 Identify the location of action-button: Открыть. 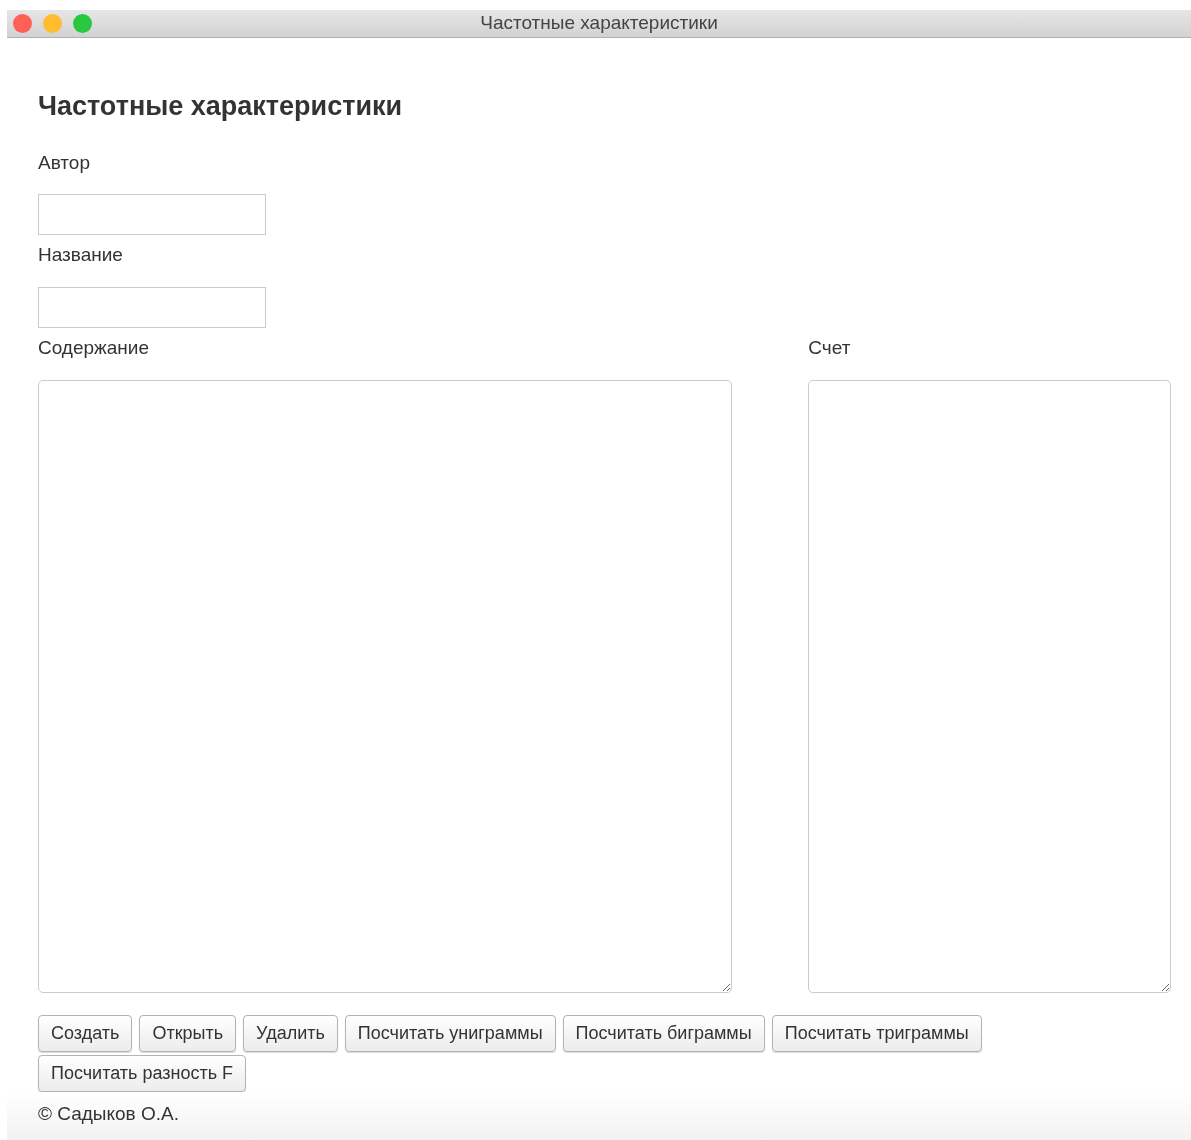
(188, 1033).